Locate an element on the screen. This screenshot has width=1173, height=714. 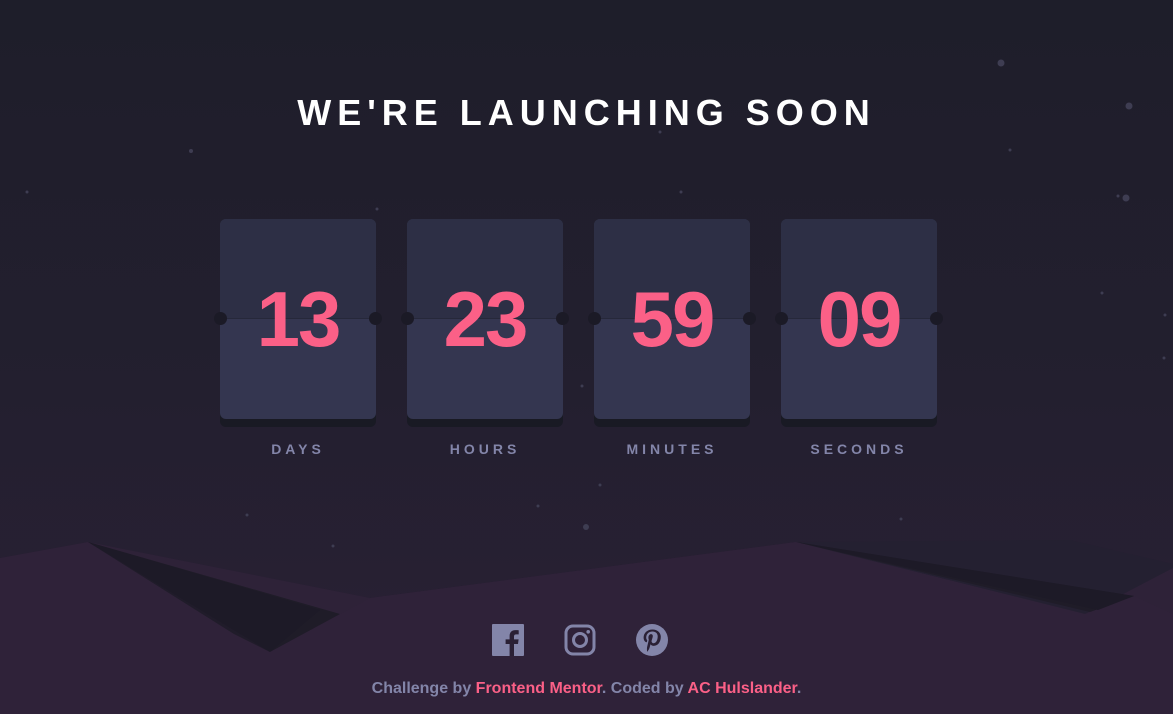
countdown-hours: 23 HOURS is located at coordinates (485, 338).